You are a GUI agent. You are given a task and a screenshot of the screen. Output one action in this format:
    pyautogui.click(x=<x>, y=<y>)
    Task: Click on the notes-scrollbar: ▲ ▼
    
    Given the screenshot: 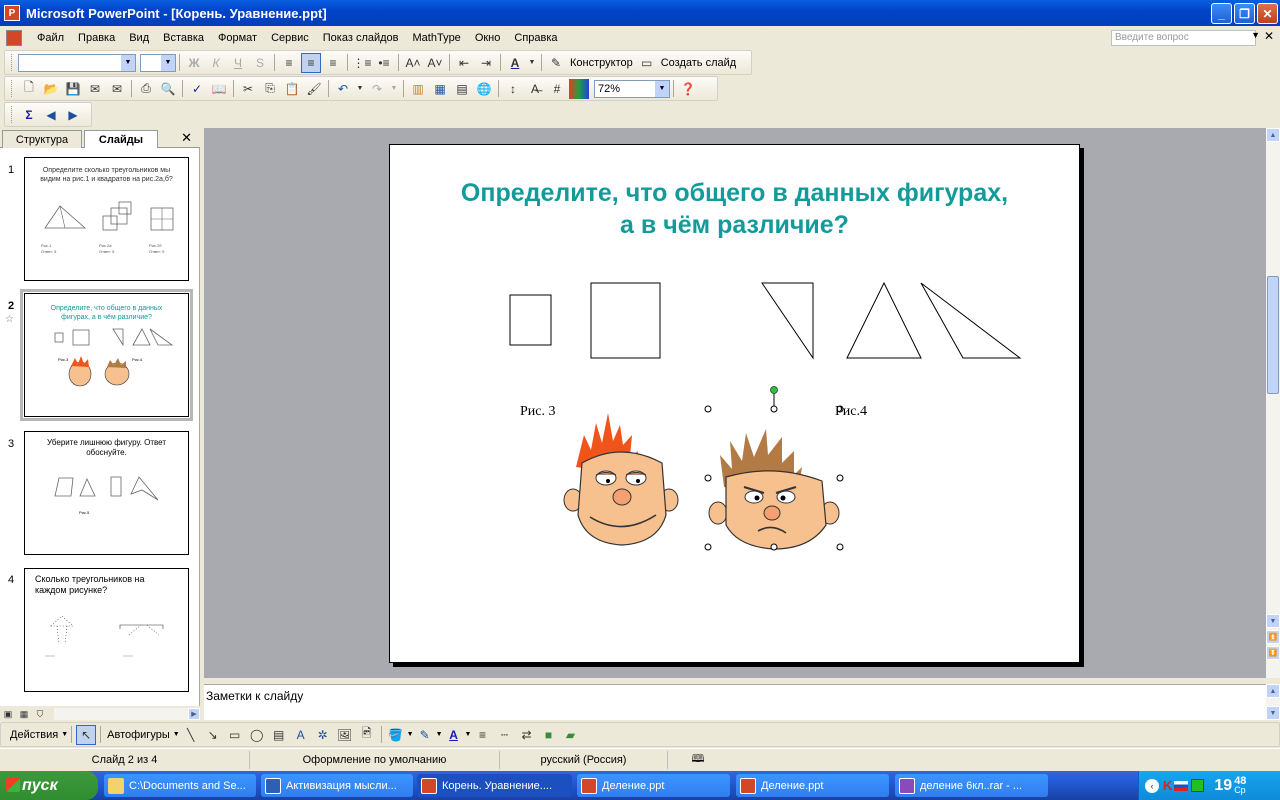 What is the action you would take?
    pyautogui.click(x=1273, y=702)
    